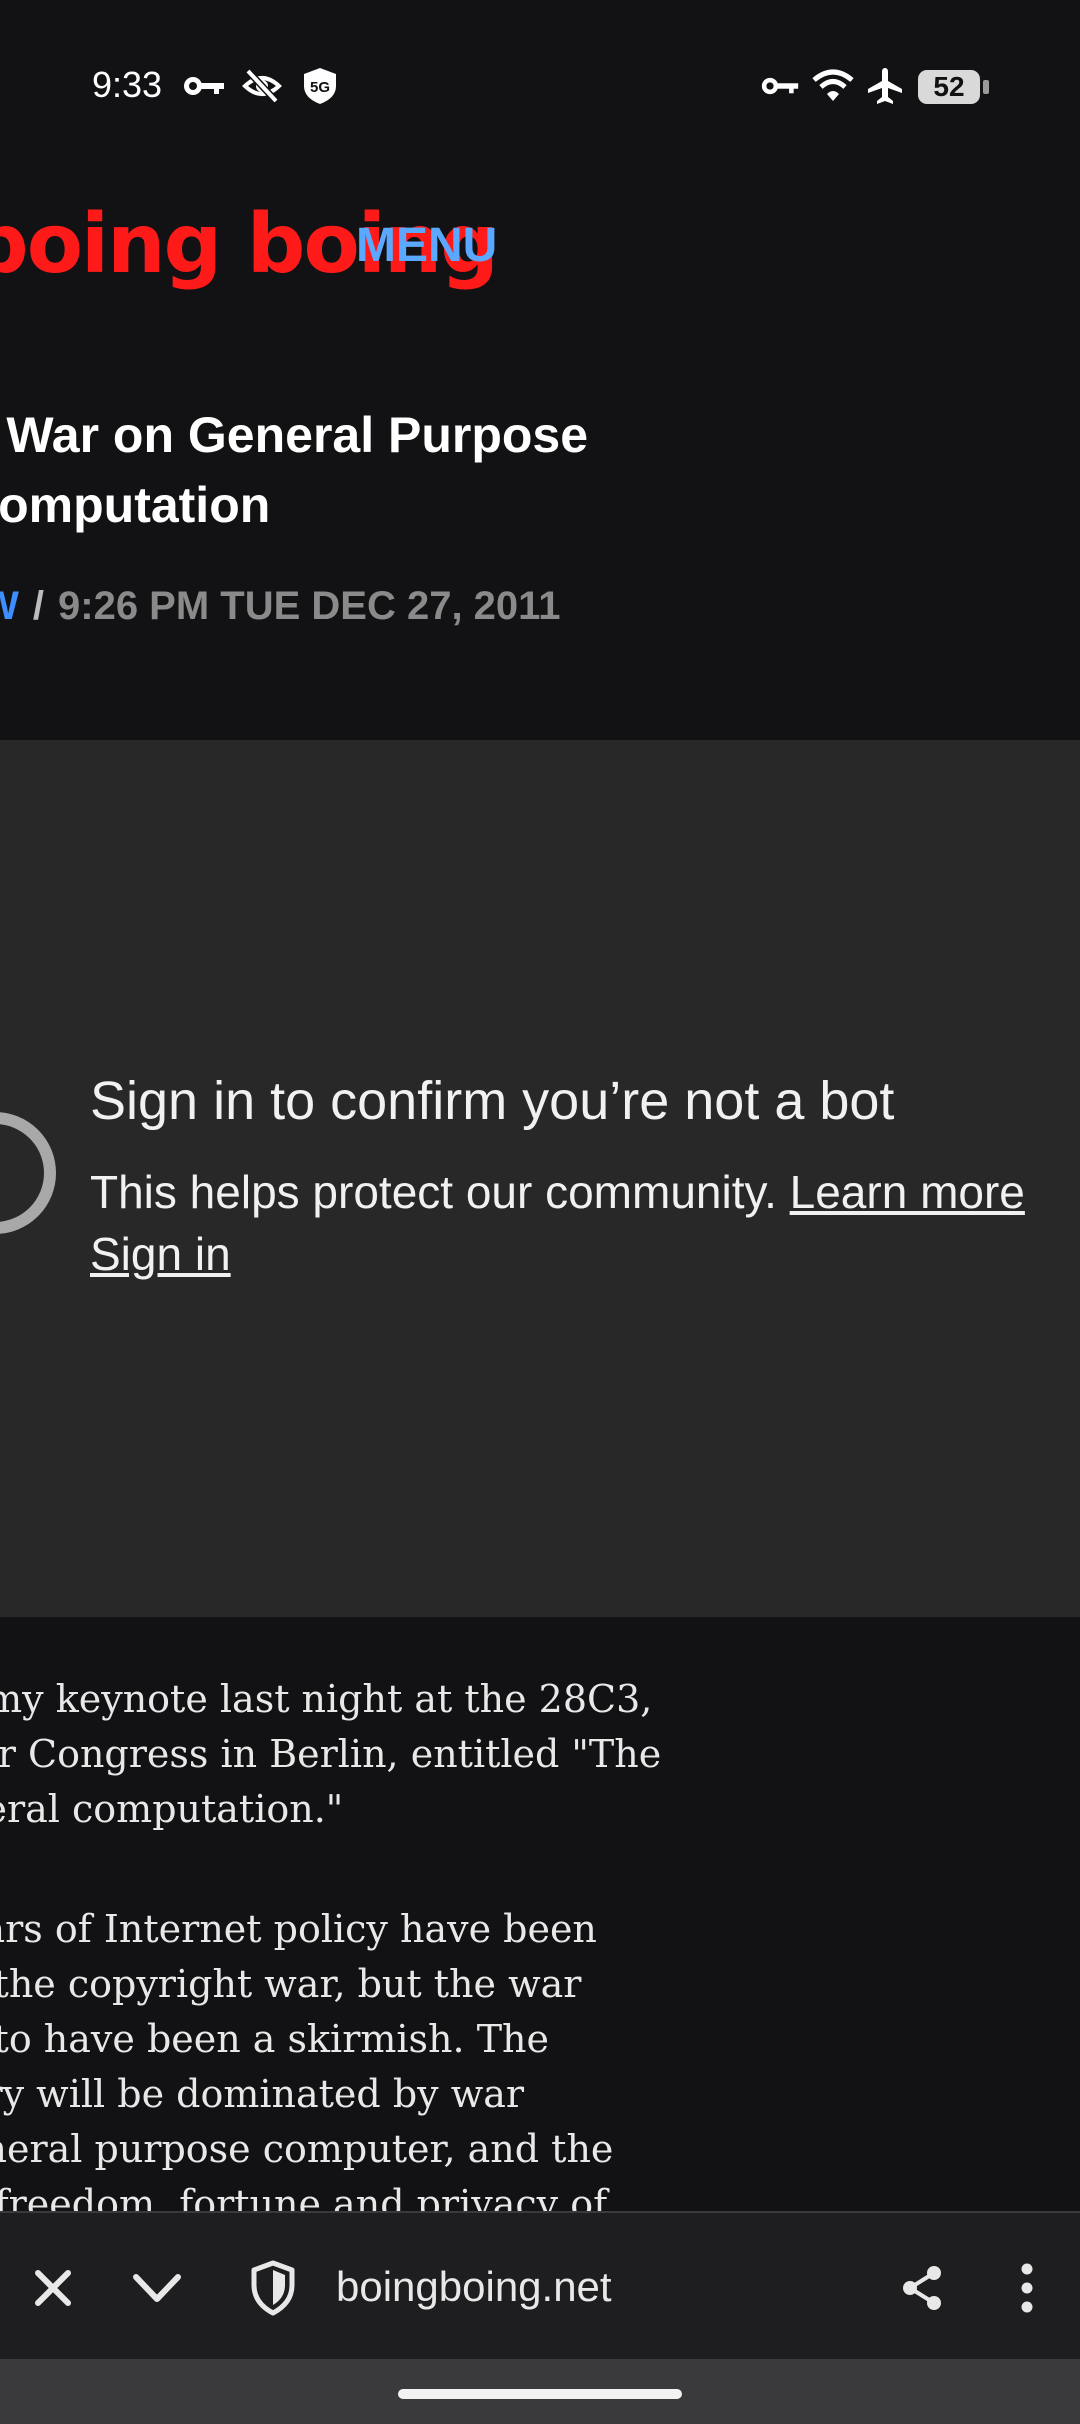 This screenshot has height=2424, width=1080. What do you see at coordinates (172, 1809) in the screenshot?
I see `paragraph-line: neral computation."` at bounding box center [172, 1809].